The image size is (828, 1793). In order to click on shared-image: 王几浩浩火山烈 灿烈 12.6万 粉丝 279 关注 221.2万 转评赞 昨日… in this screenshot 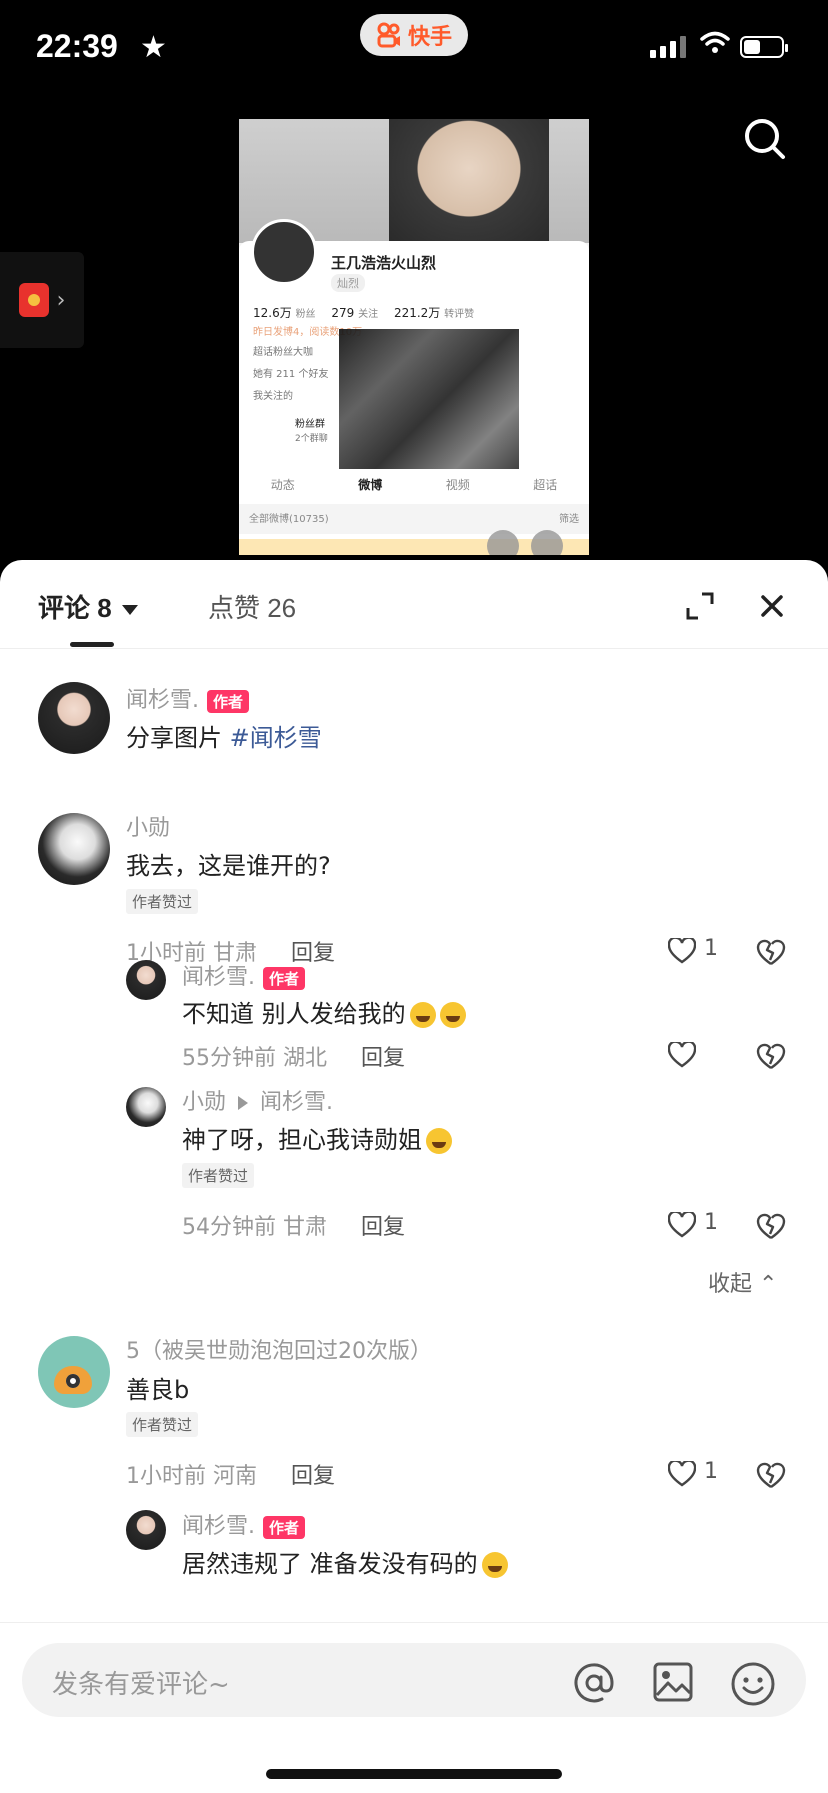, I will do `click(414, 337)`.